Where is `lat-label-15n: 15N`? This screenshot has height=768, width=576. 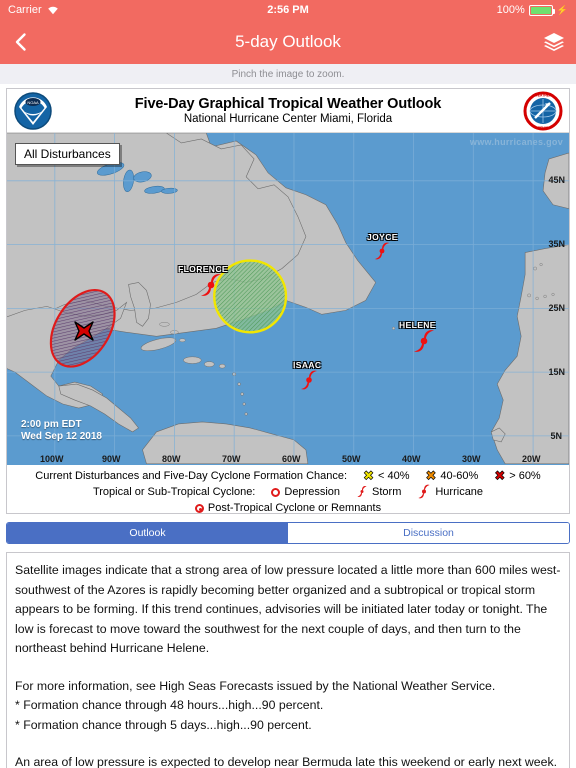
lat-label-15n: 15N is located at coordinates (556, 372).